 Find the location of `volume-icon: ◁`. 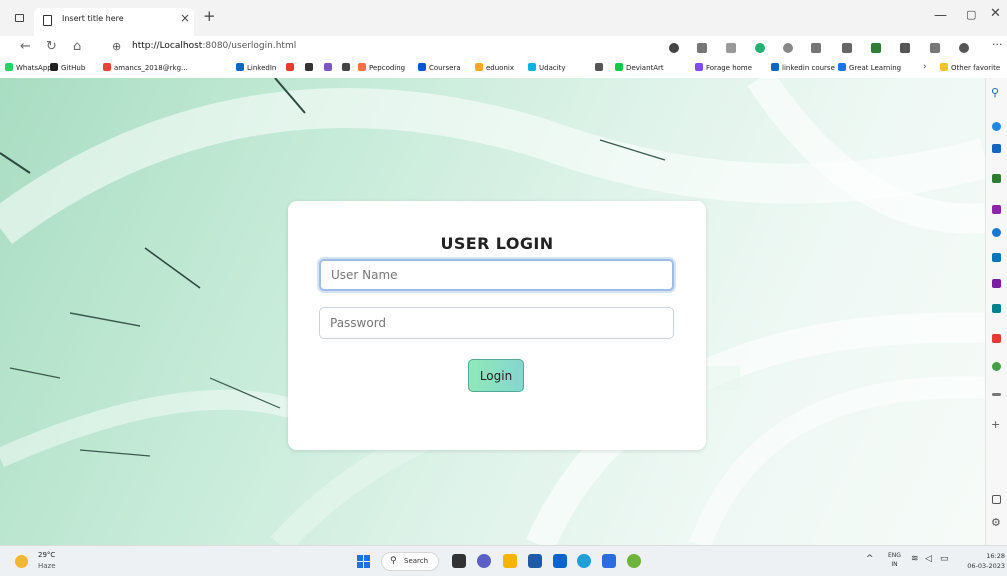

volume-icon: ◁ is located at coordinates (928, 559).